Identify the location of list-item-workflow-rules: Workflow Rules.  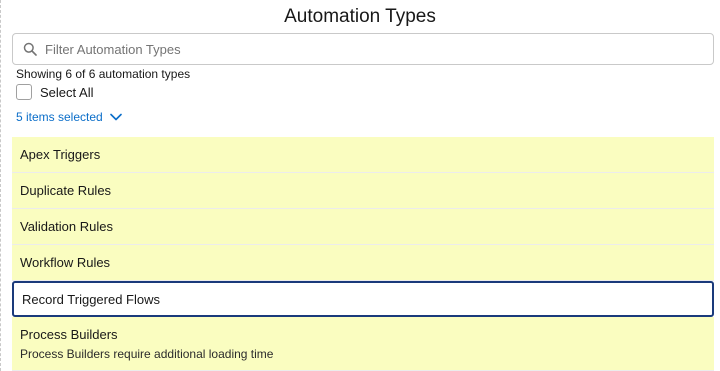
(363, 263).